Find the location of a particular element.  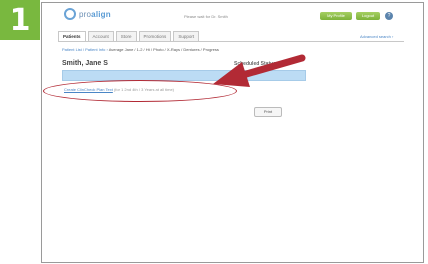

highlighted-status-row is located at coordinates (184, 75).